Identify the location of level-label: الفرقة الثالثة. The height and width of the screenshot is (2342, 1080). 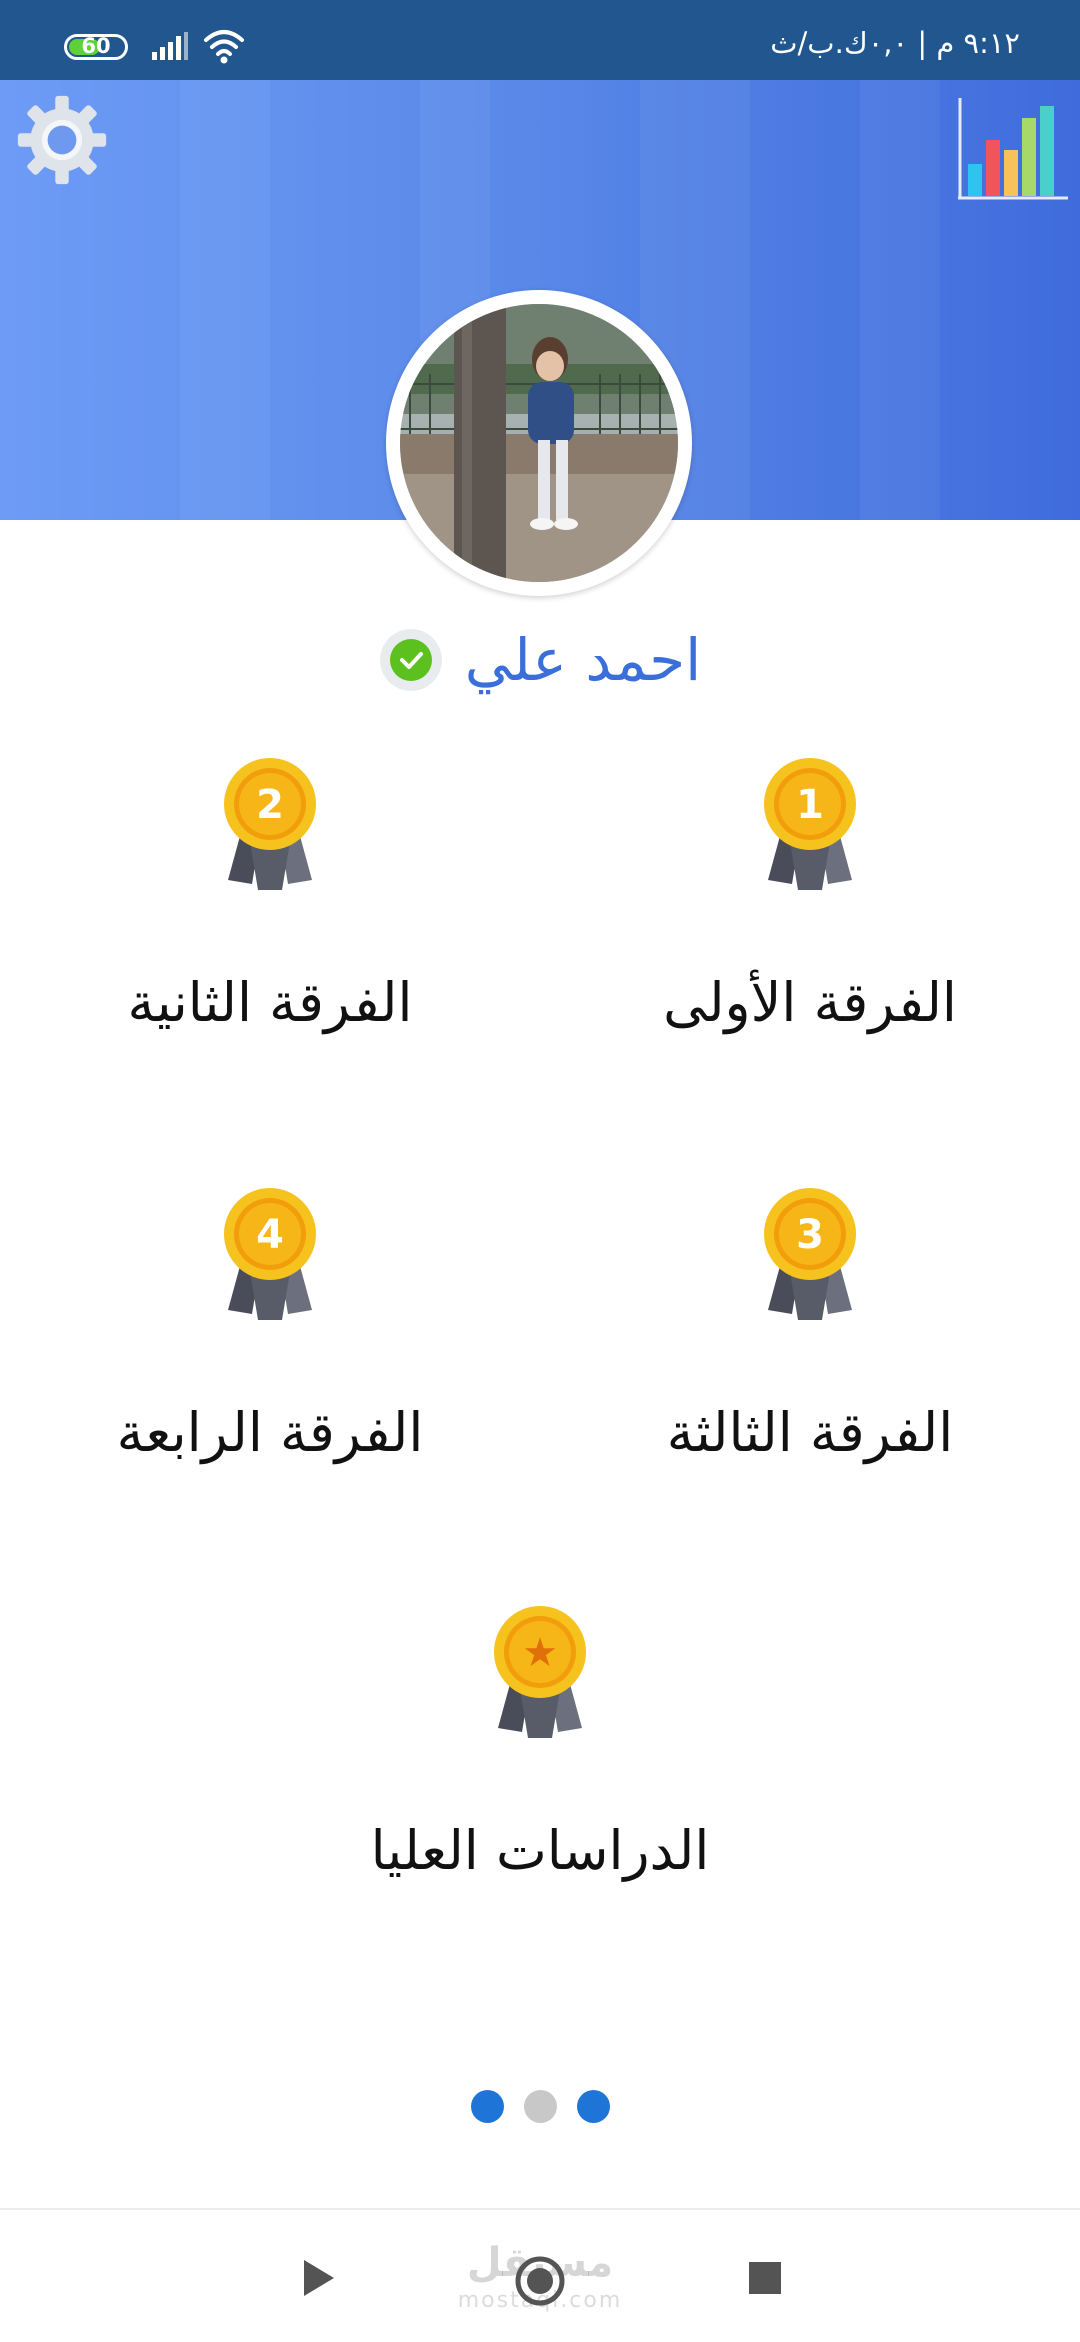
(810, 1432).